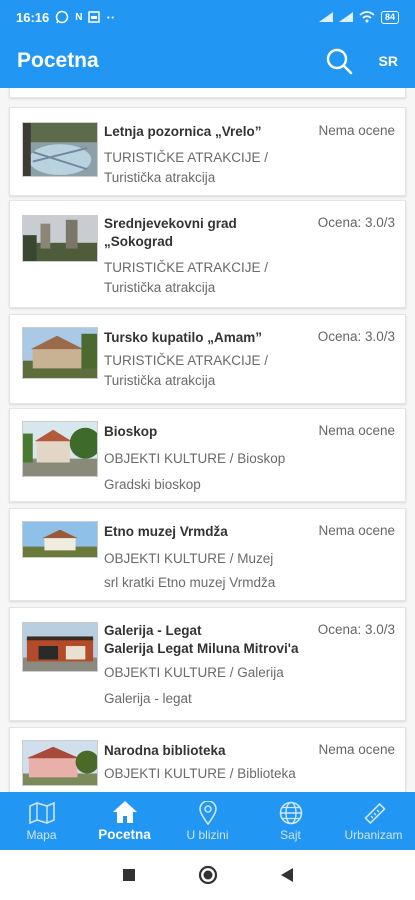 Image resolution: width=415 pixels, height=900 pixels. Describe the element at coordinates (33, 17) in the screenshot. I see `status-time: 16:16` at that location.